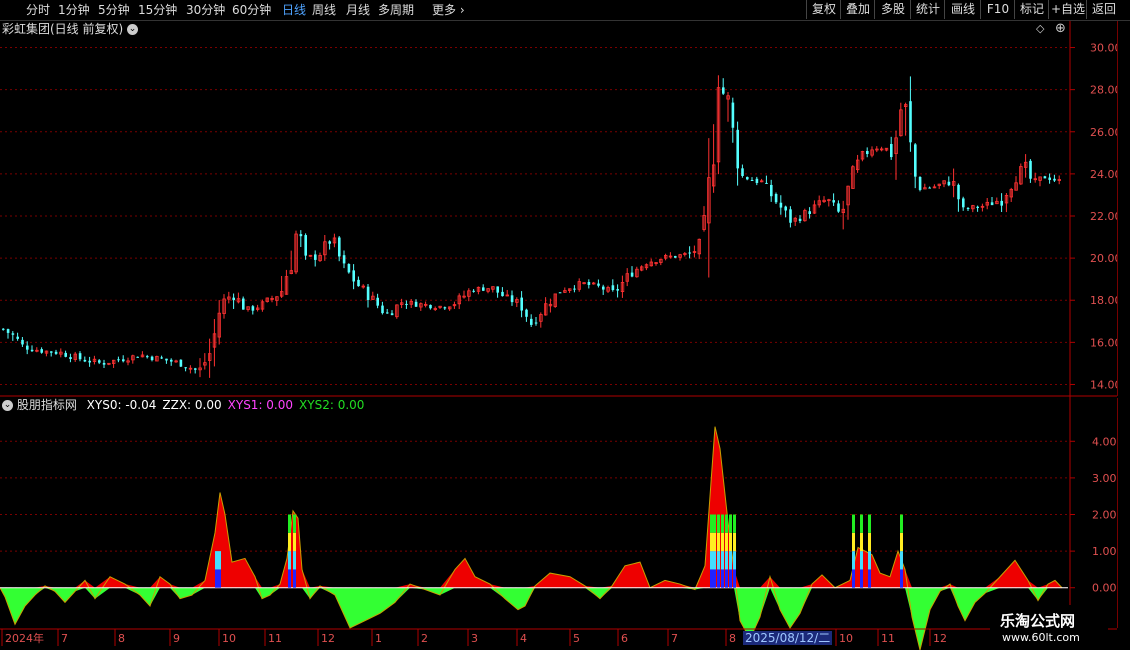 The width and height of the screenshot is (1130, 650). I want to click on time-tick-label: 4, so click(523, 638).